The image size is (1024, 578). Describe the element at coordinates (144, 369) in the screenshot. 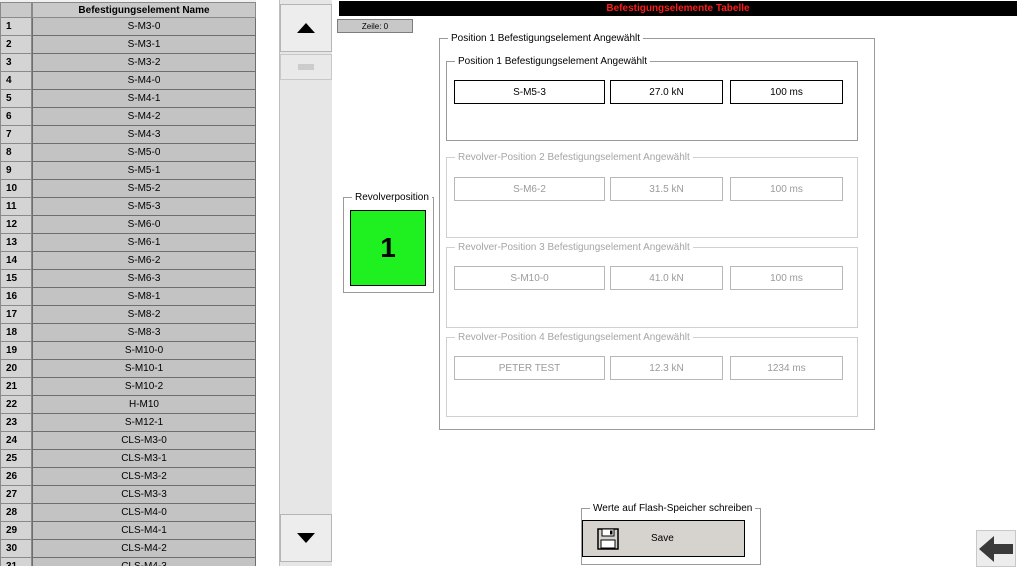

I see `row-name: S-M10-1` at that location.